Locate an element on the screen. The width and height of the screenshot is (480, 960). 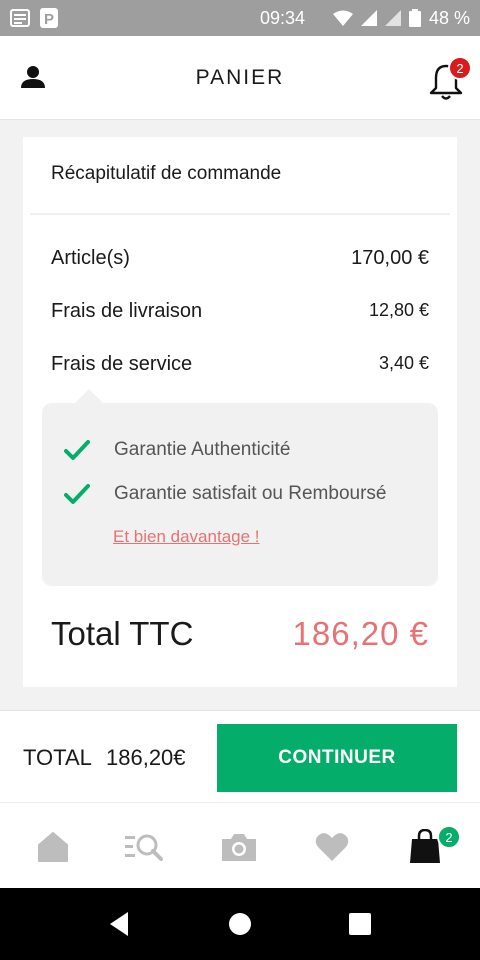
summary-row-articles: Article(s) 170,00 € is located at coordinates (240, 258).